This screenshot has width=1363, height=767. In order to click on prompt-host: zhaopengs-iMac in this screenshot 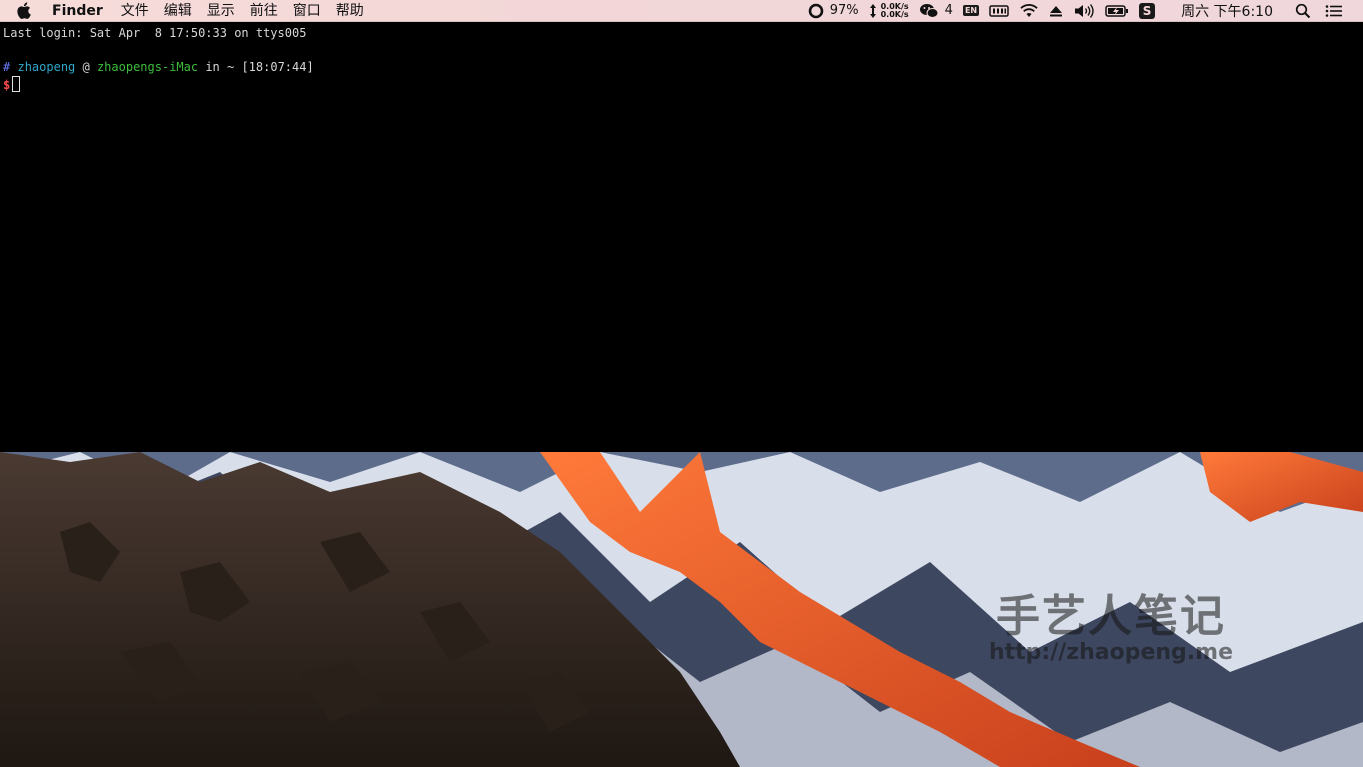, I will do `click(147, 67)`.